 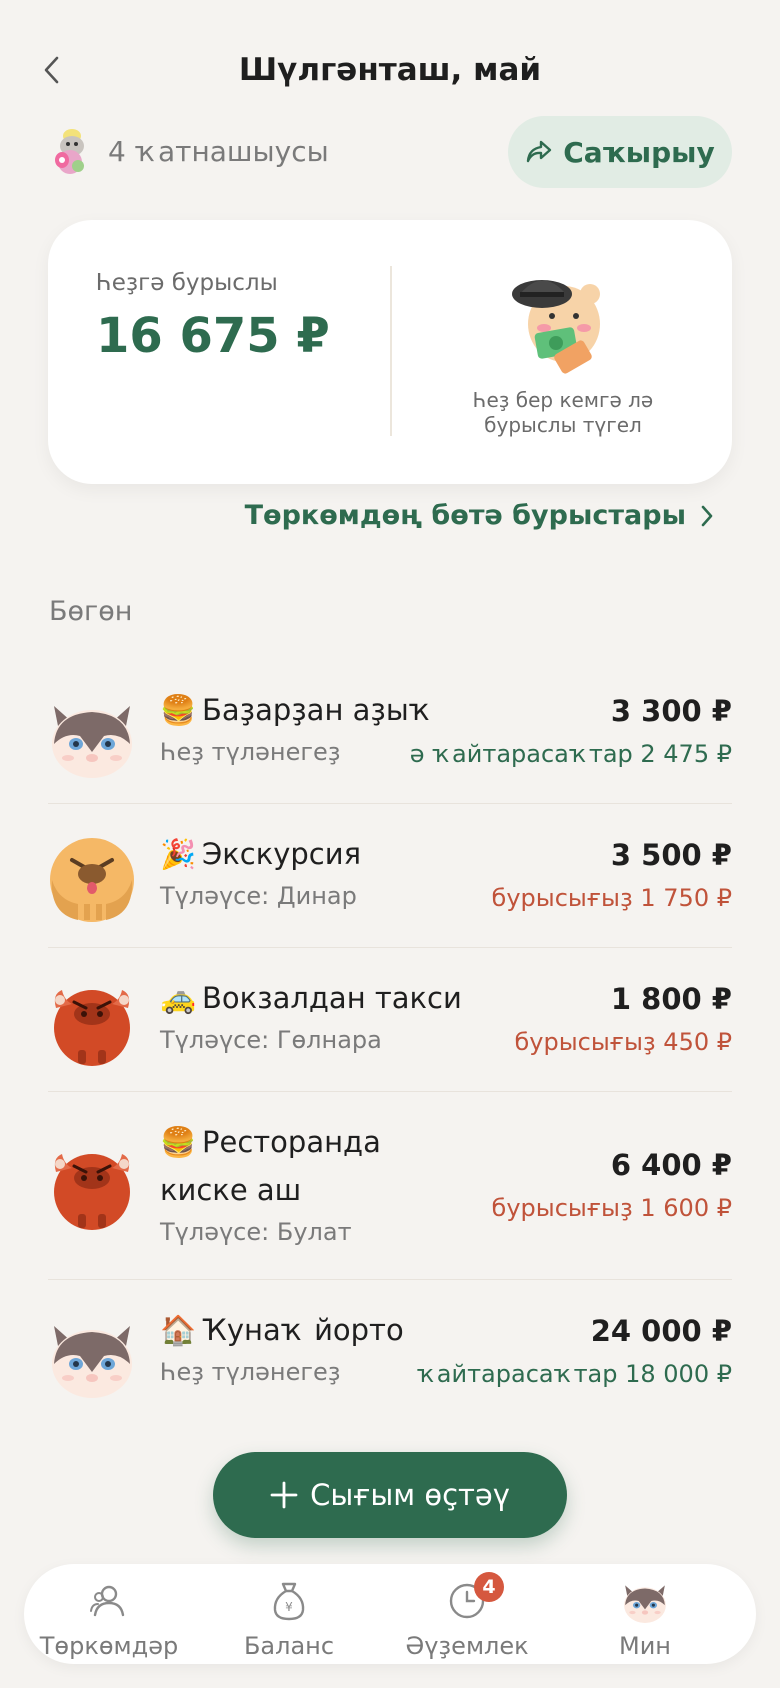 I want to click on top-bar: Шүлгәнташ, май, so click(x=390, y=70).